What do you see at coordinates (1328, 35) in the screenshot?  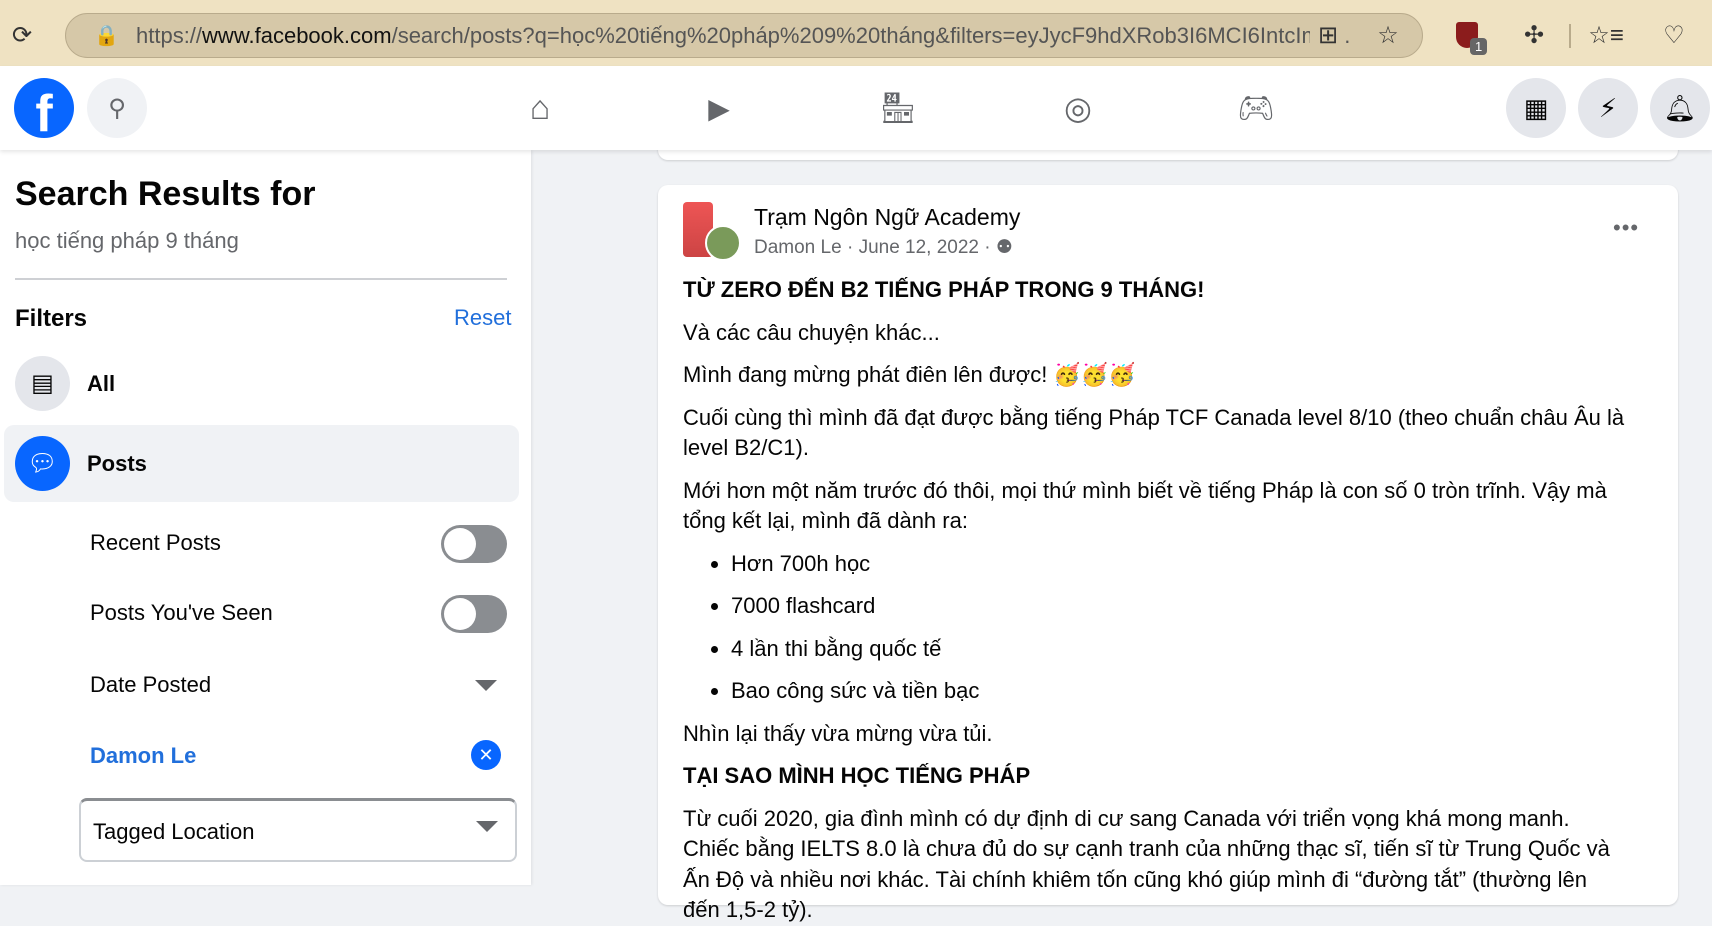 I see `split-screen-icon: ⊞` at bounding box center [1328, 35].